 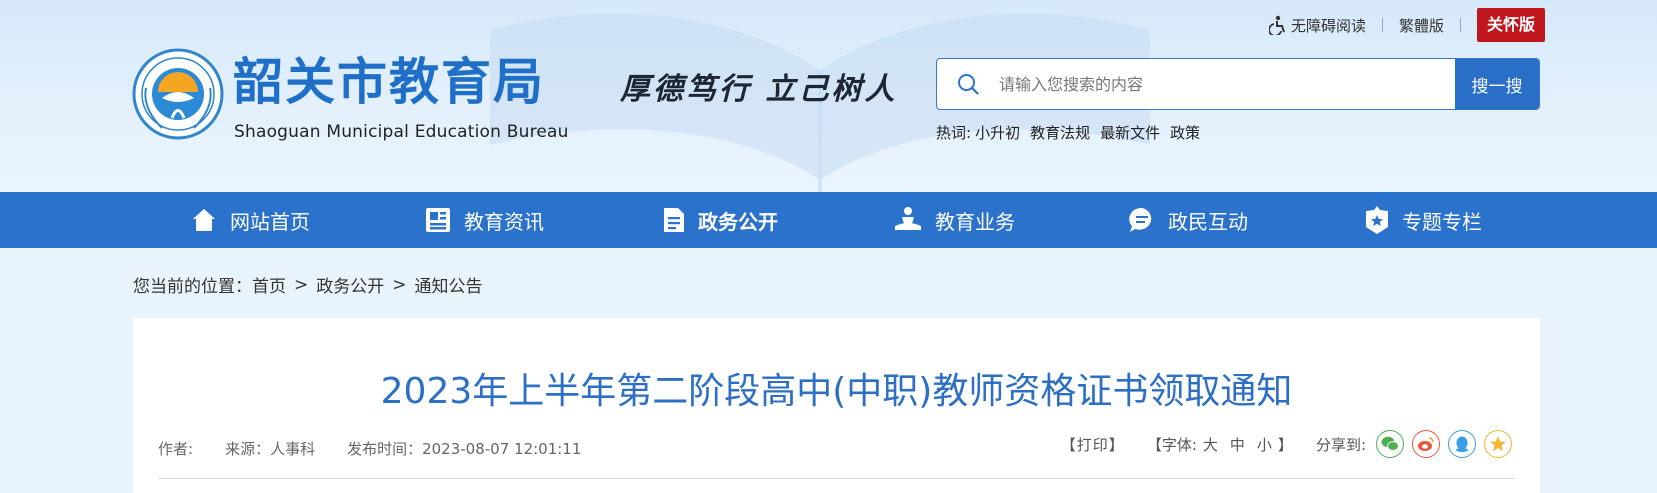 I want to click on nav-label: 政务公开, so click(x=738, y=221).